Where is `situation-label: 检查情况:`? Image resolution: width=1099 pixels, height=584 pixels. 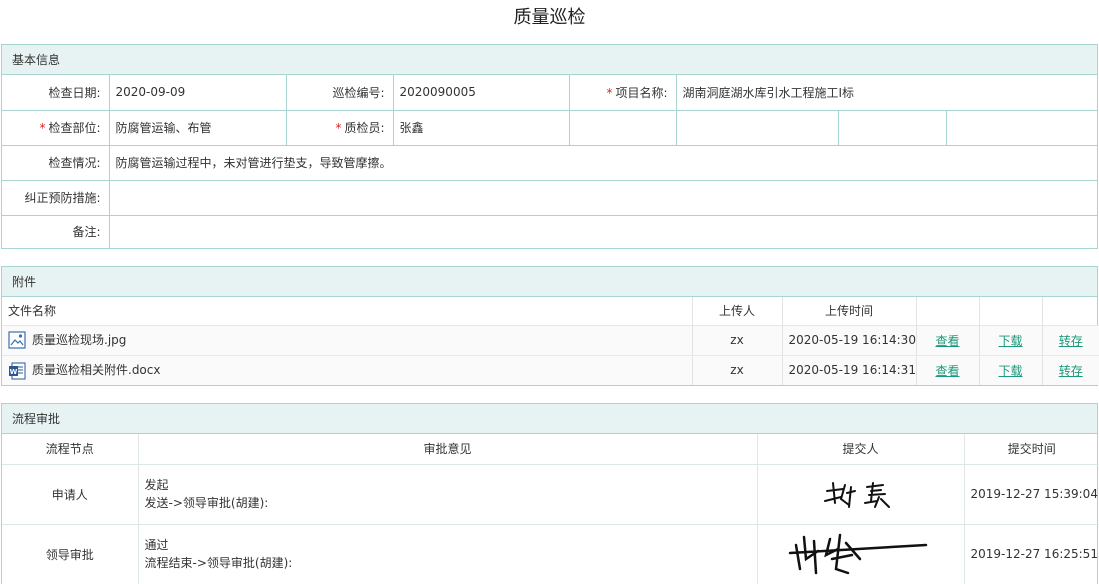
situation-label: 检查情况: is located at coordinates (56, 162).